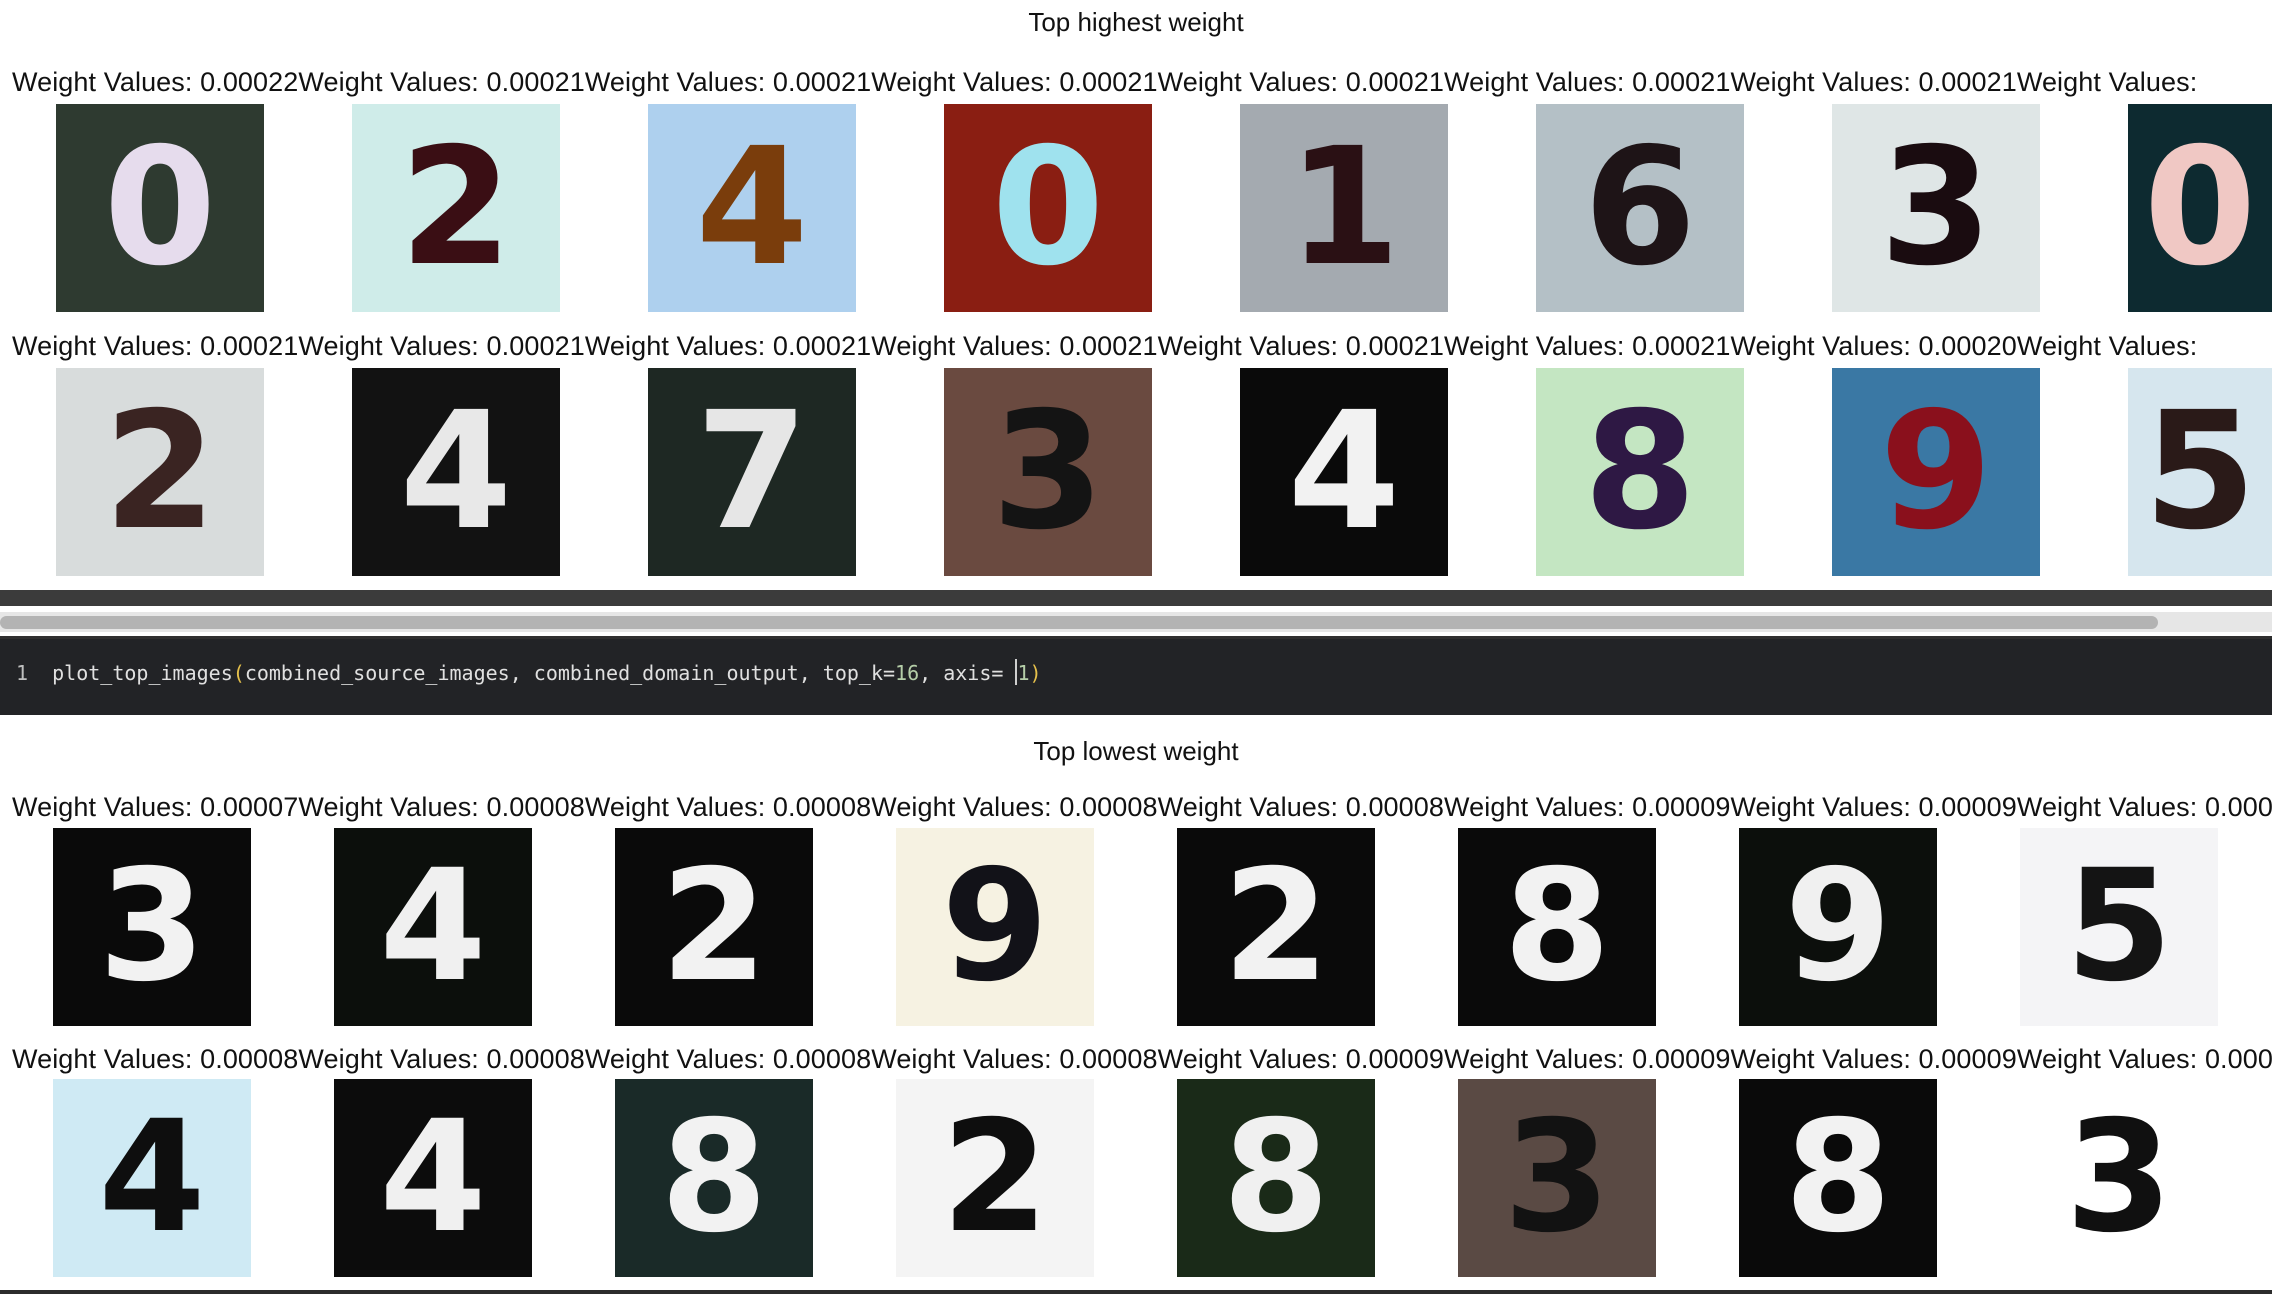  I want to click on weight-value-label: Weight Values: 0.00022, so click(155, 82).